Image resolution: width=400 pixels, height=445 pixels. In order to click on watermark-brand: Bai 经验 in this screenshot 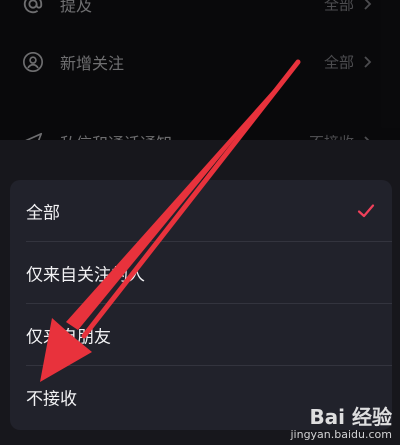, I will do `click(350, 417)`.